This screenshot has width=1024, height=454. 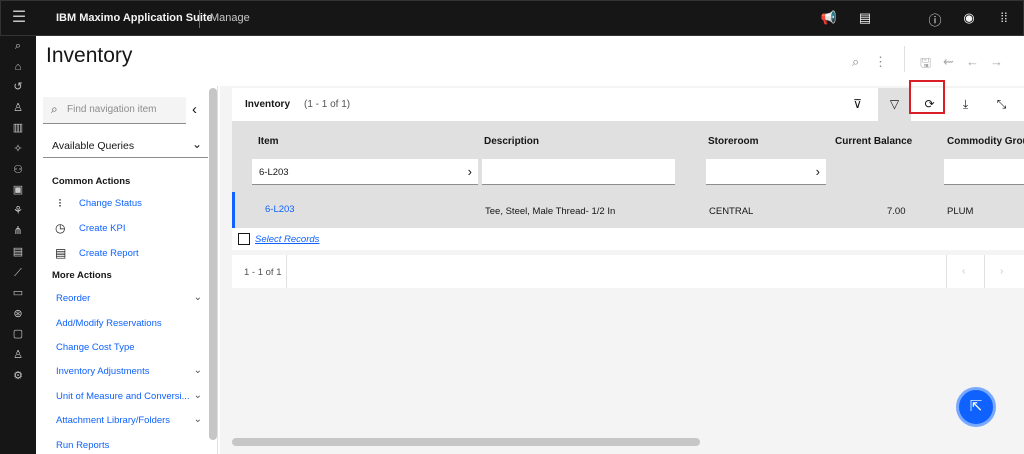 What do you see at coordinates (327, 104) in the screenshot?
I see `grid-count: (1 - 1 of 1)` at bounding box center [327, 104].